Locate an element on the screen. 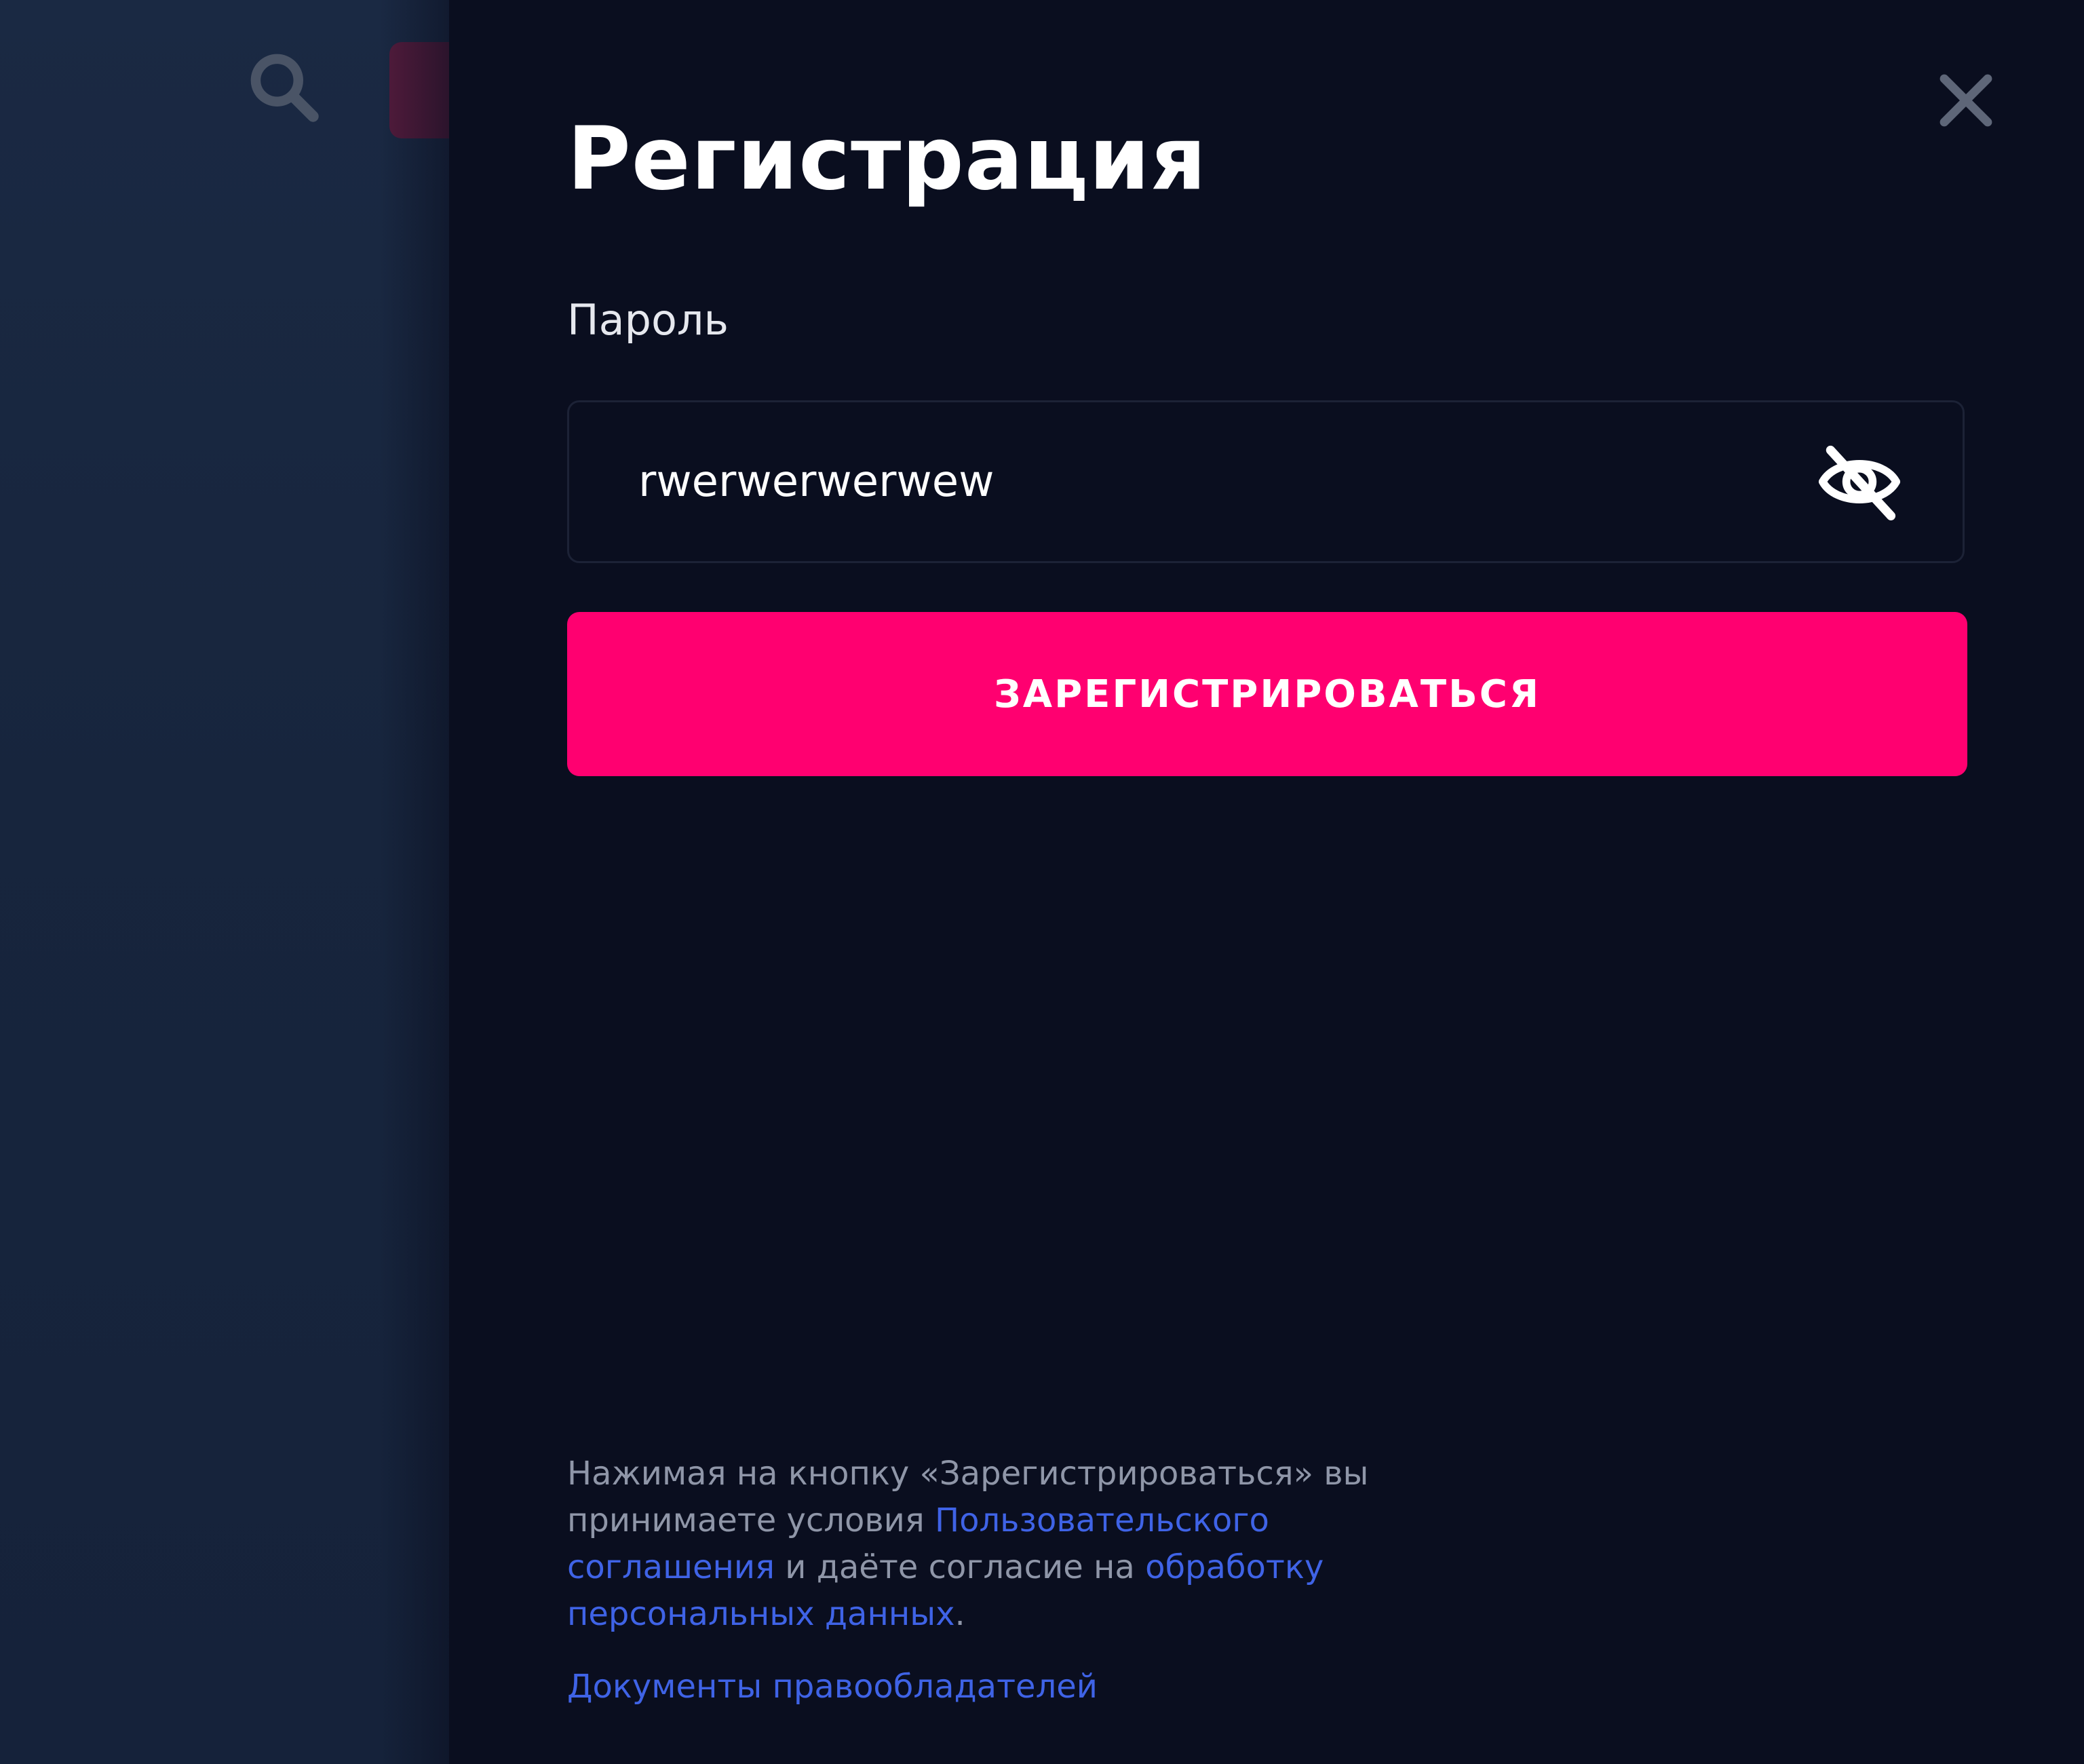  eye-off-icon is located at coordinates (1859, 482).